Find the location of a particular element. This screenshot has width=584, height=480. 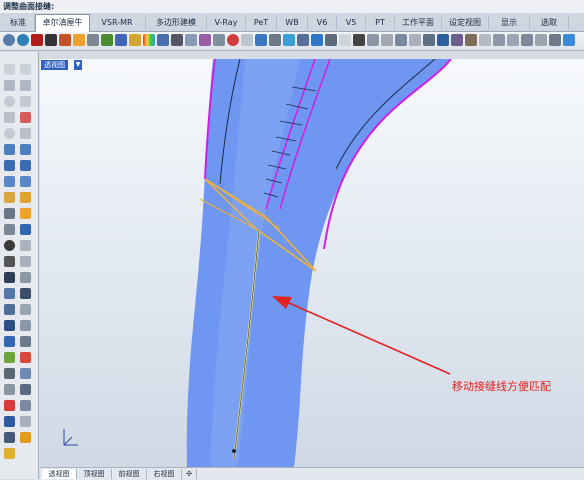

select-arrow-icon is located at coordinates (9, 69).